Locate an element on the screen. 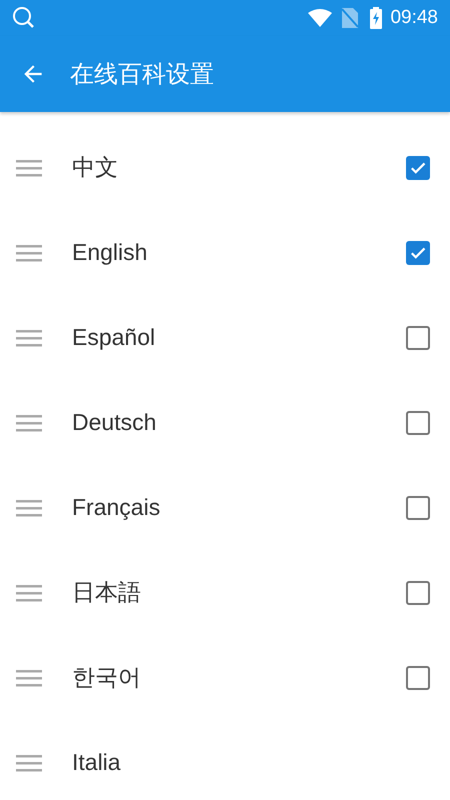 The width and height of the screenshot is (450, 800). no-sim-icon is located at coordinates (350, 18).